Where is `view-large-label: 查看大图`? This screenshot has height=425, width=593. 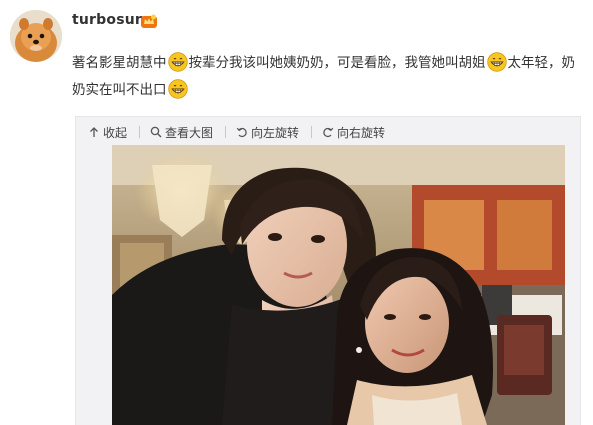 view-large-label: 查看大图 is located at coordinates (189, 132).